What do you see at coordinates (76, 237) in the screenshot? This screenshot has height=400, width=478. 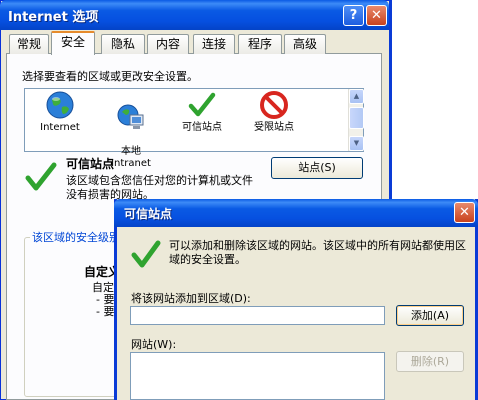 I see `security-level-group-label: 该区域的安全级别` at bounding box center [76, 237].